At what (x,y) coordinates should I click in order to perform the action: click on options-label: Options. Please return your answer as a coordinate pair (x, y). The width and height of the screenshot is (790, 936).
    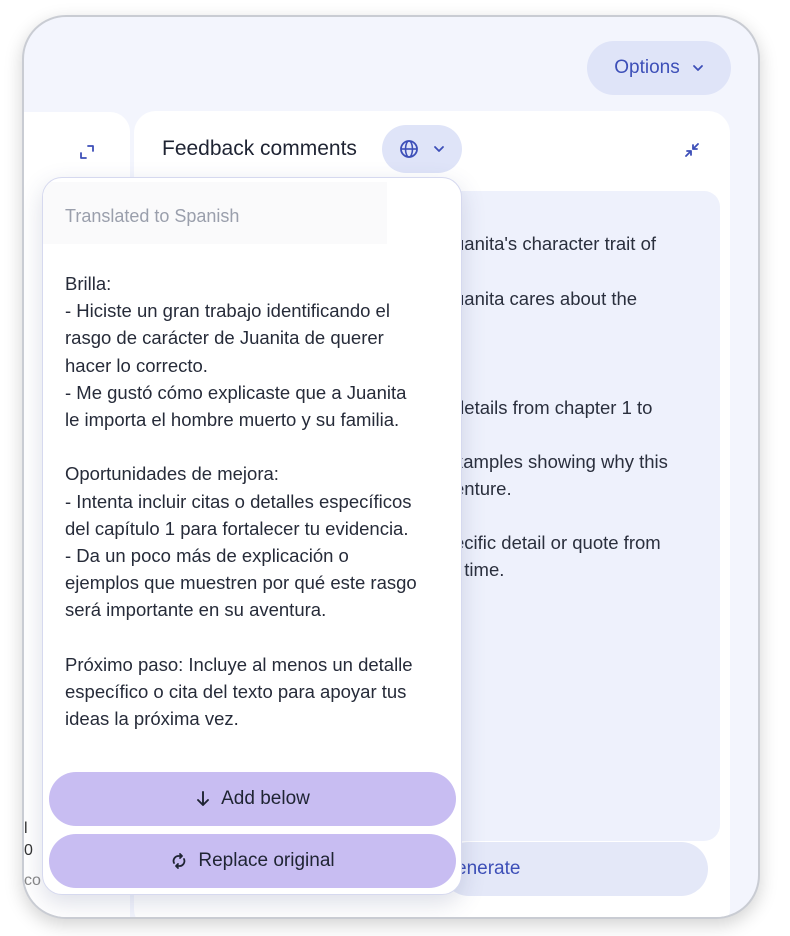
    Looking at the image, I should click on (647, 67).